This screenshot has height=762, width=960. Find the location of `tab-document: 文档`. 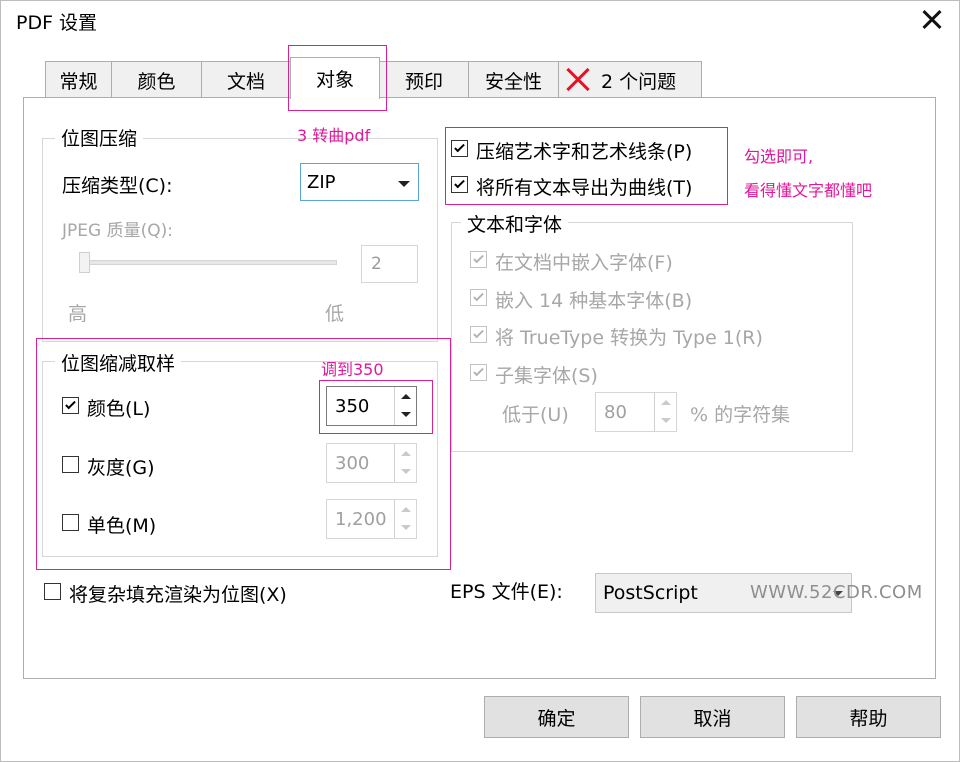

tab-document: 文档 is located at coordinates (246, 79).